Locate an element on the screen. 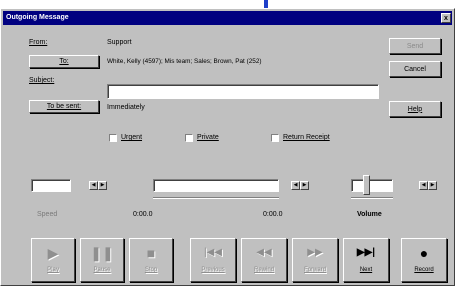 The width and height of the screenshot is (455, 286). send-button: Send is located at coordinates (415, 46).